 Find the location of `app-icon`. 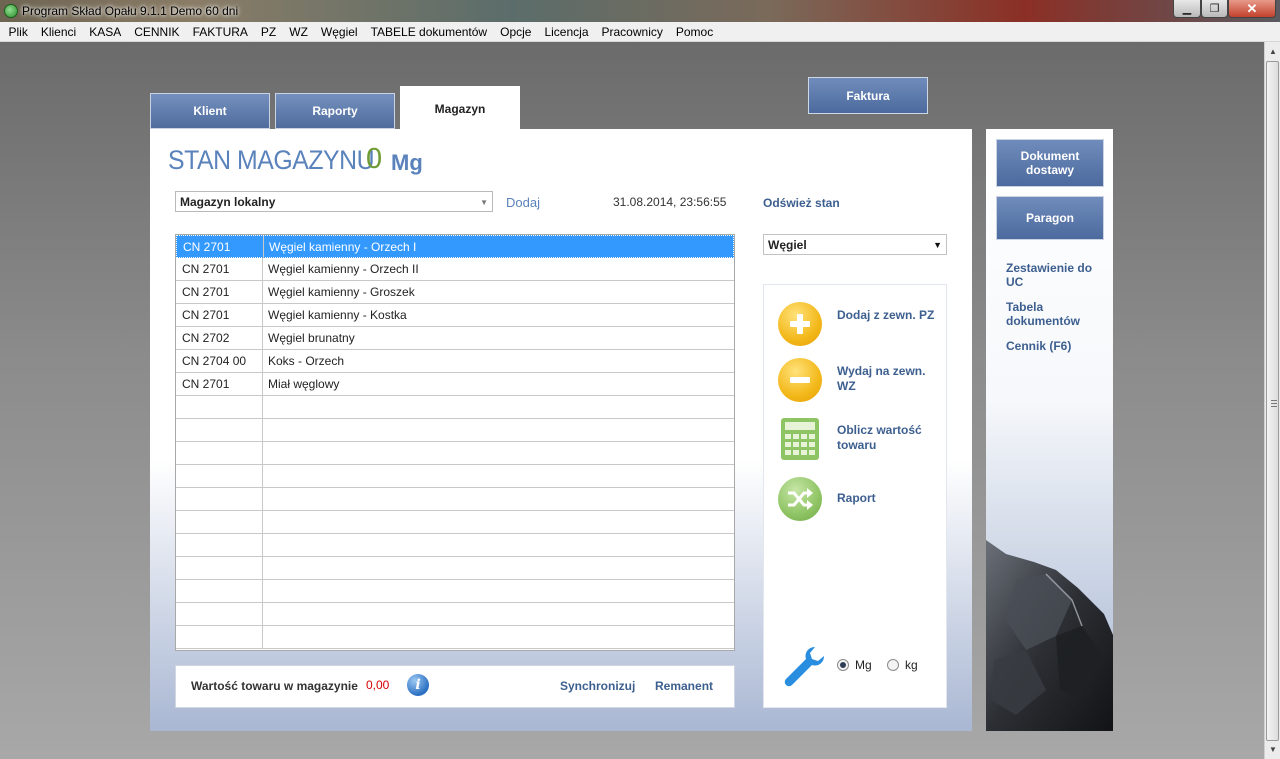

app-icon is located at coordinates (11, 11).